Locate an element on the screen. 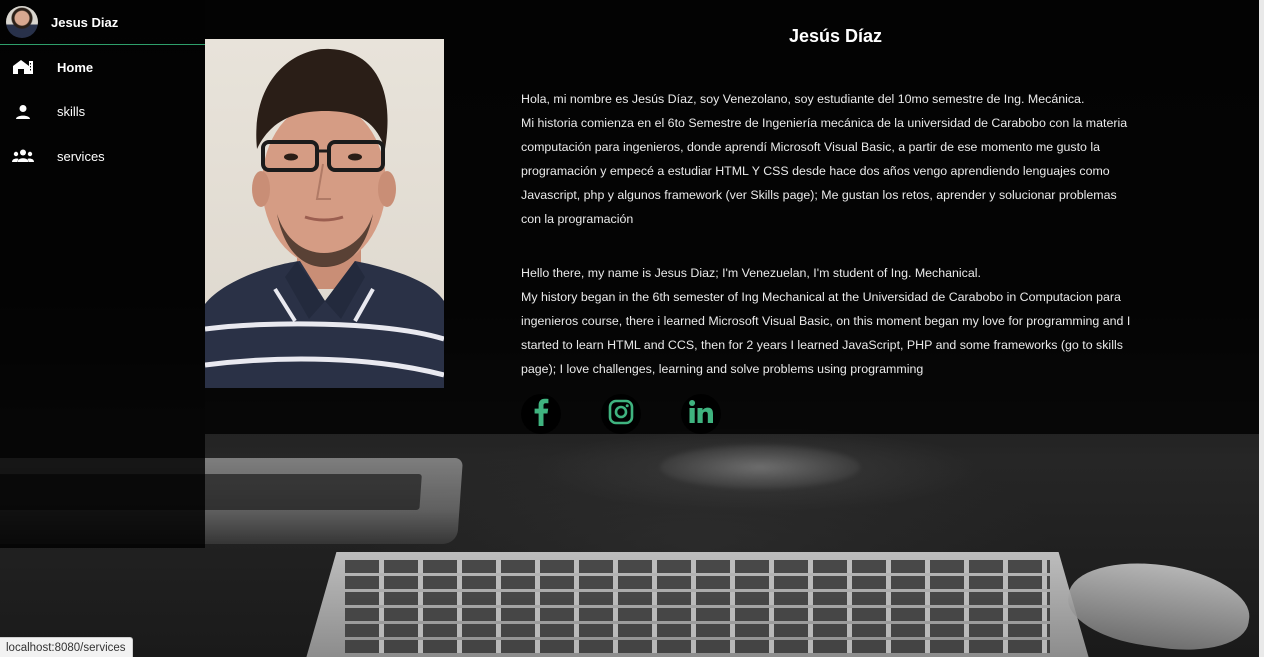 The height and width of the screenshot is (657, 1264). instagram-link is located at coordinates (621, 414).